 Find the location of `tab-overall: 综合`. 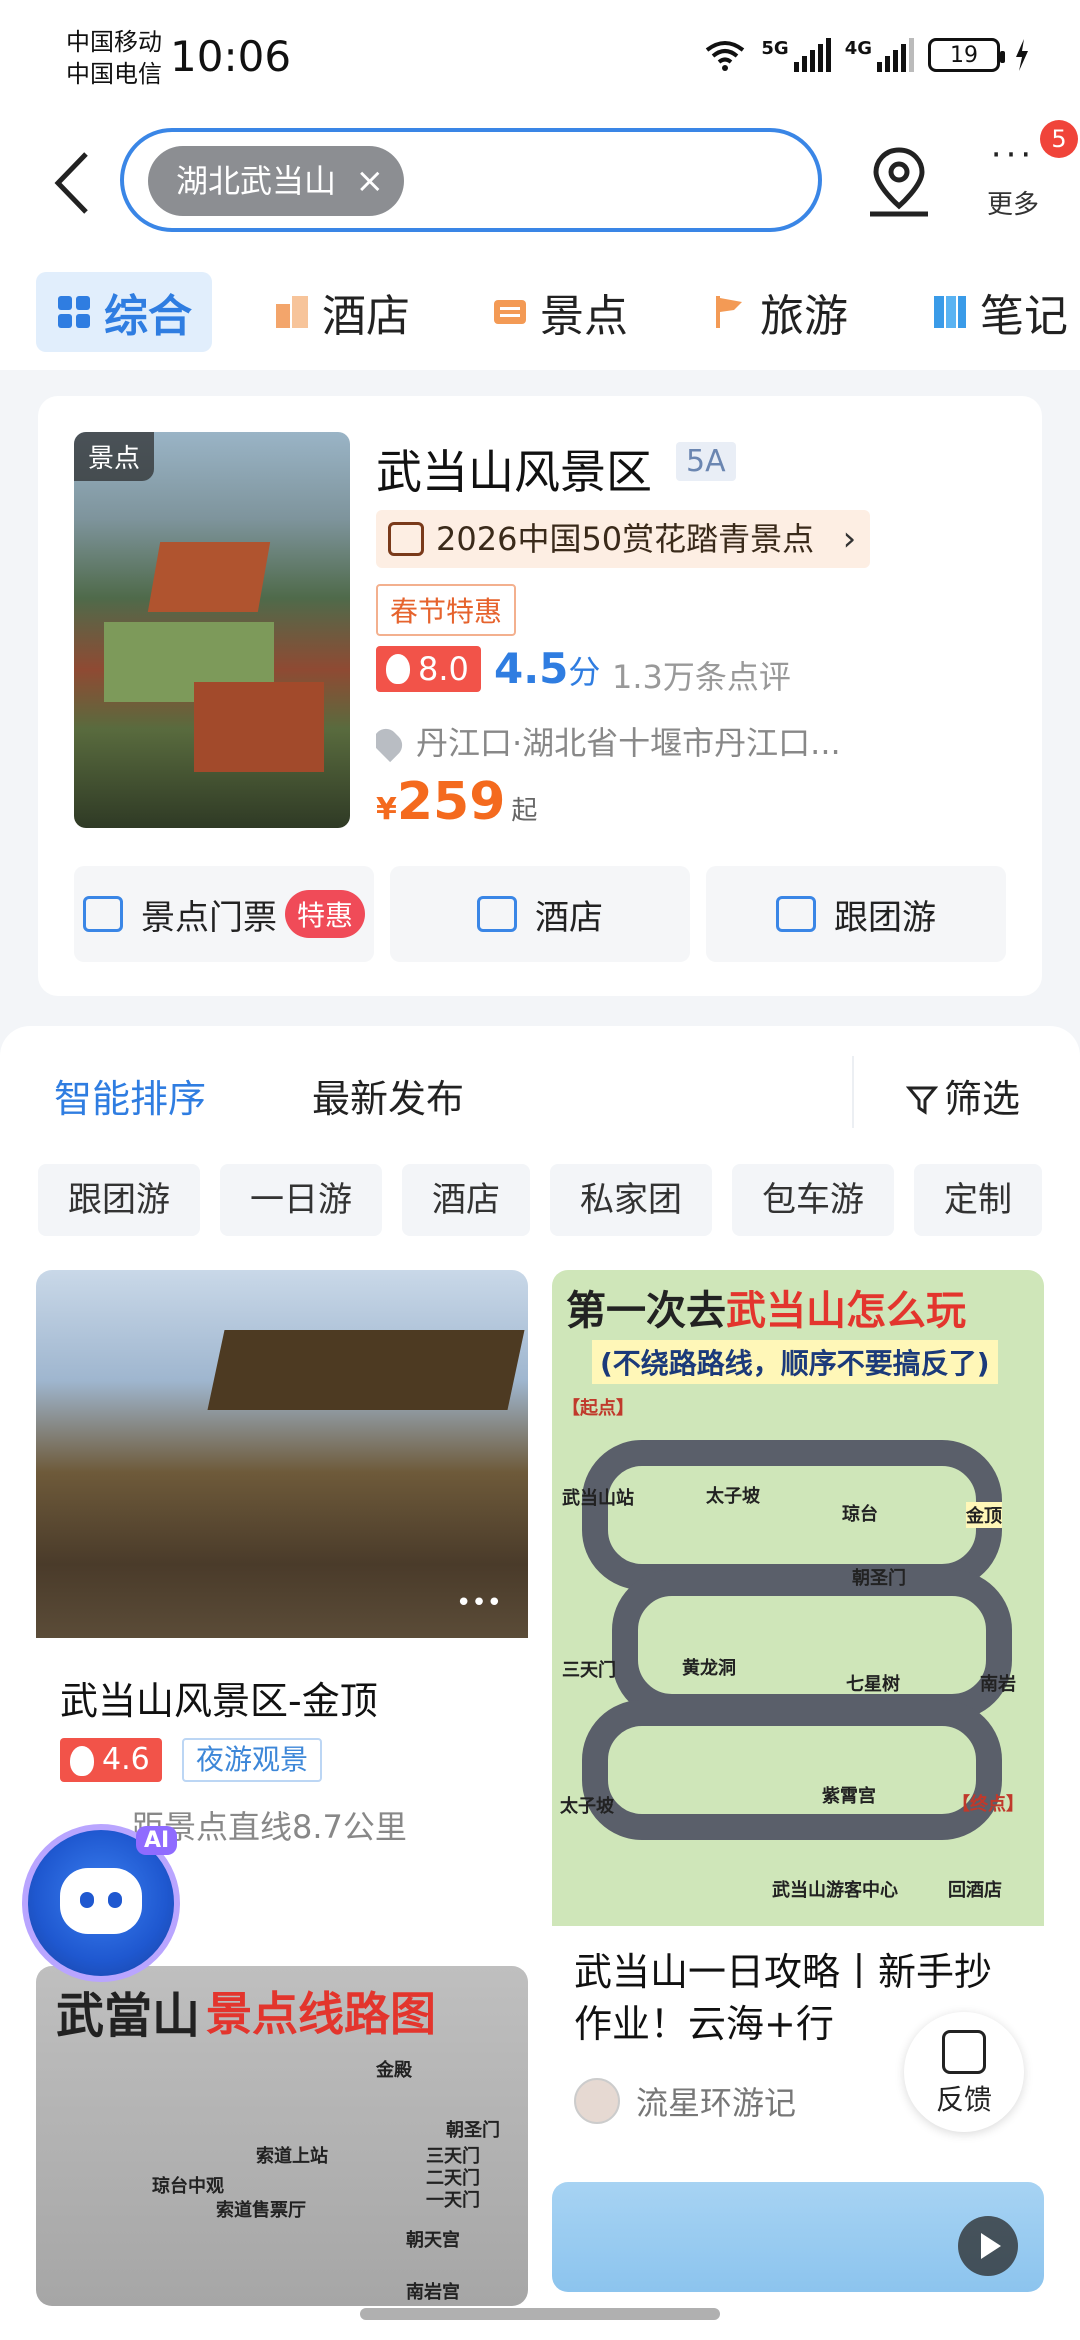

tab-overall: 综合 is located at coordinates (124, 312).